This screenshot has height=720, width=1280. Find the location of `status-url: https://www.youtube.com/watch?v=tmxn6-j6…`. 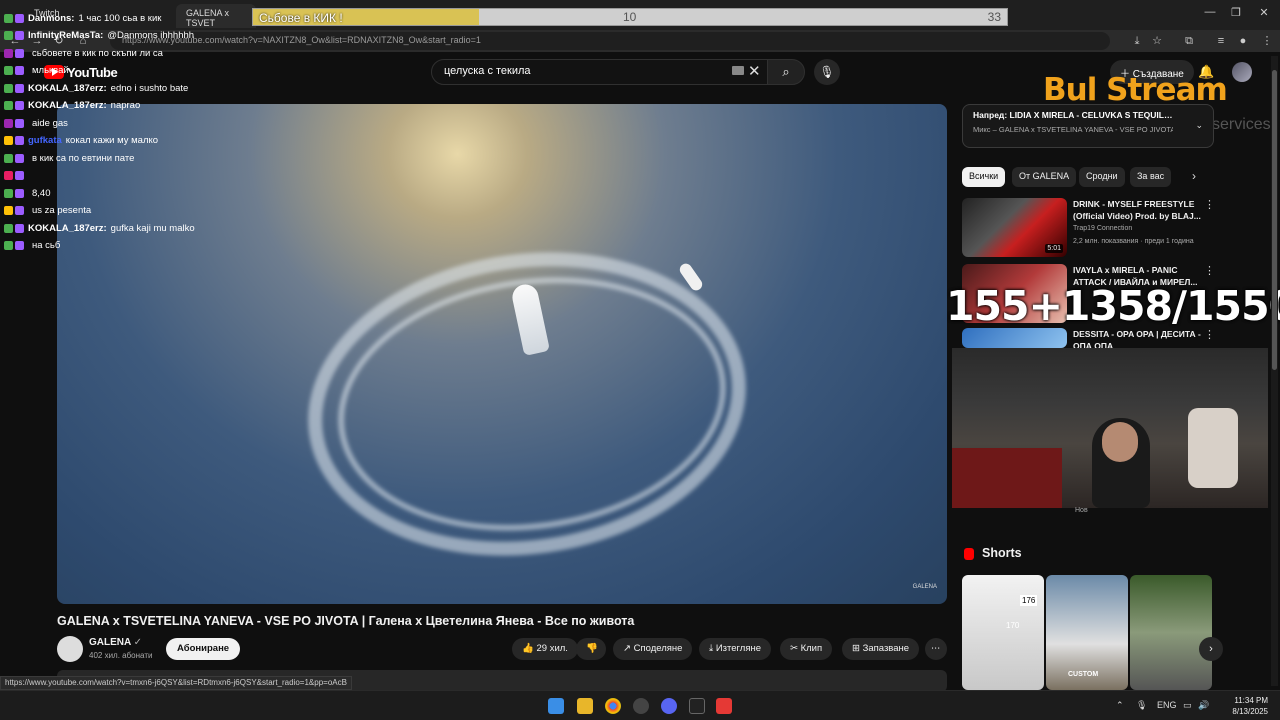

status-url: https://www.youtube.com/watch?v=tmxn6-j6… is located at coordinates (176, 683).